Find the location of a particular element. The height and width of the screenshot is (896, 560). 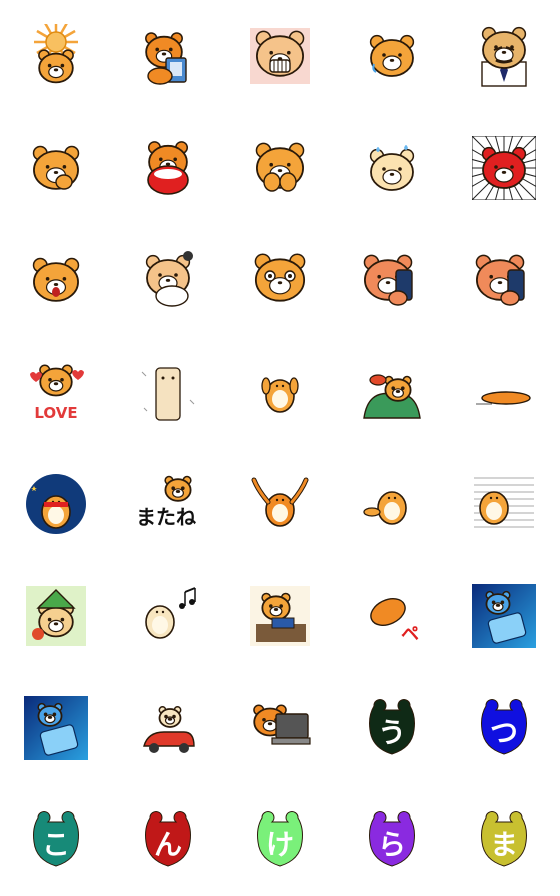

glyph-tsu-text: つ is located at coordinates (504, 732).